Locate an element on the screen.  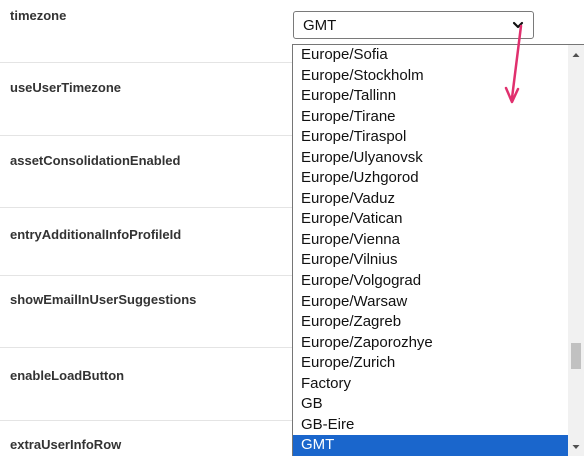
setting-label: entryAdditionalInfoProfileId is located at coordinates (96, 234).